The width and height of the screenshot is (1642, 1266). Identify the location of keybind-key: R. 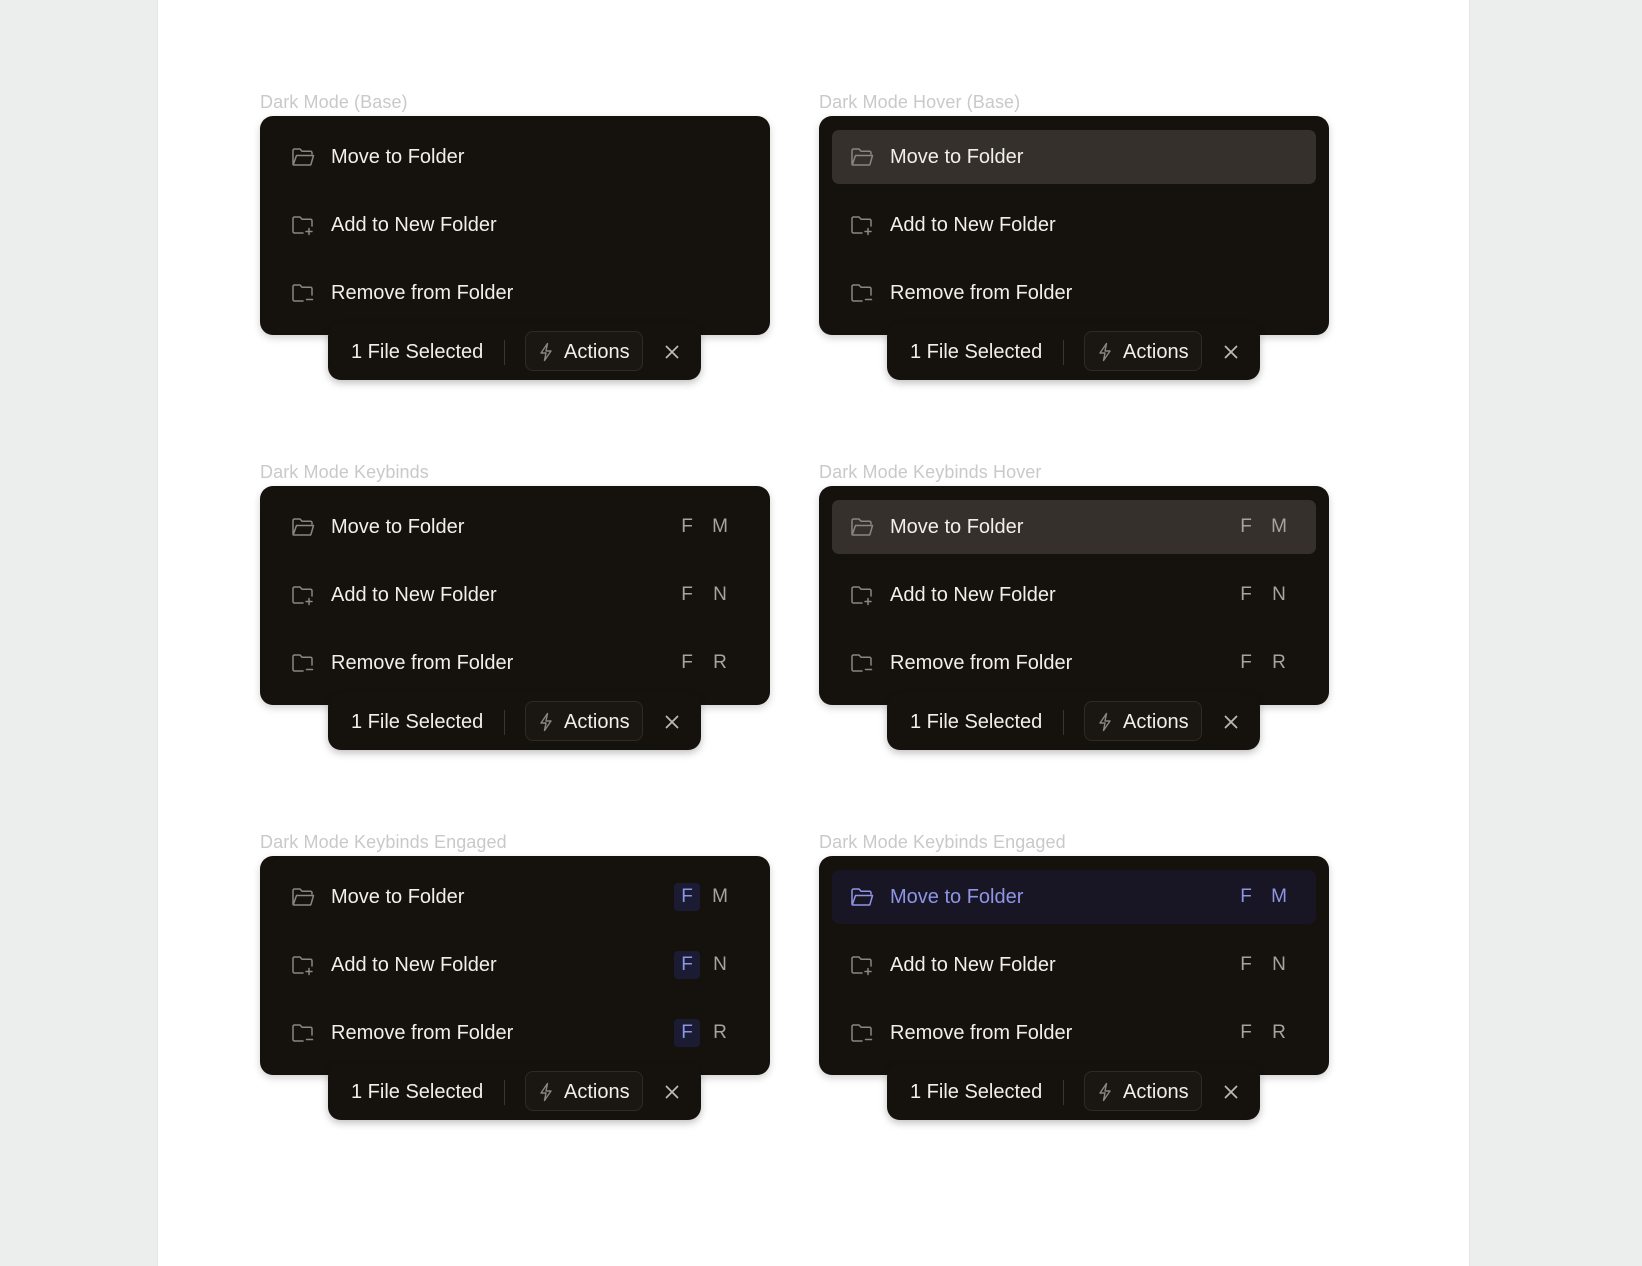
(1279, 662).